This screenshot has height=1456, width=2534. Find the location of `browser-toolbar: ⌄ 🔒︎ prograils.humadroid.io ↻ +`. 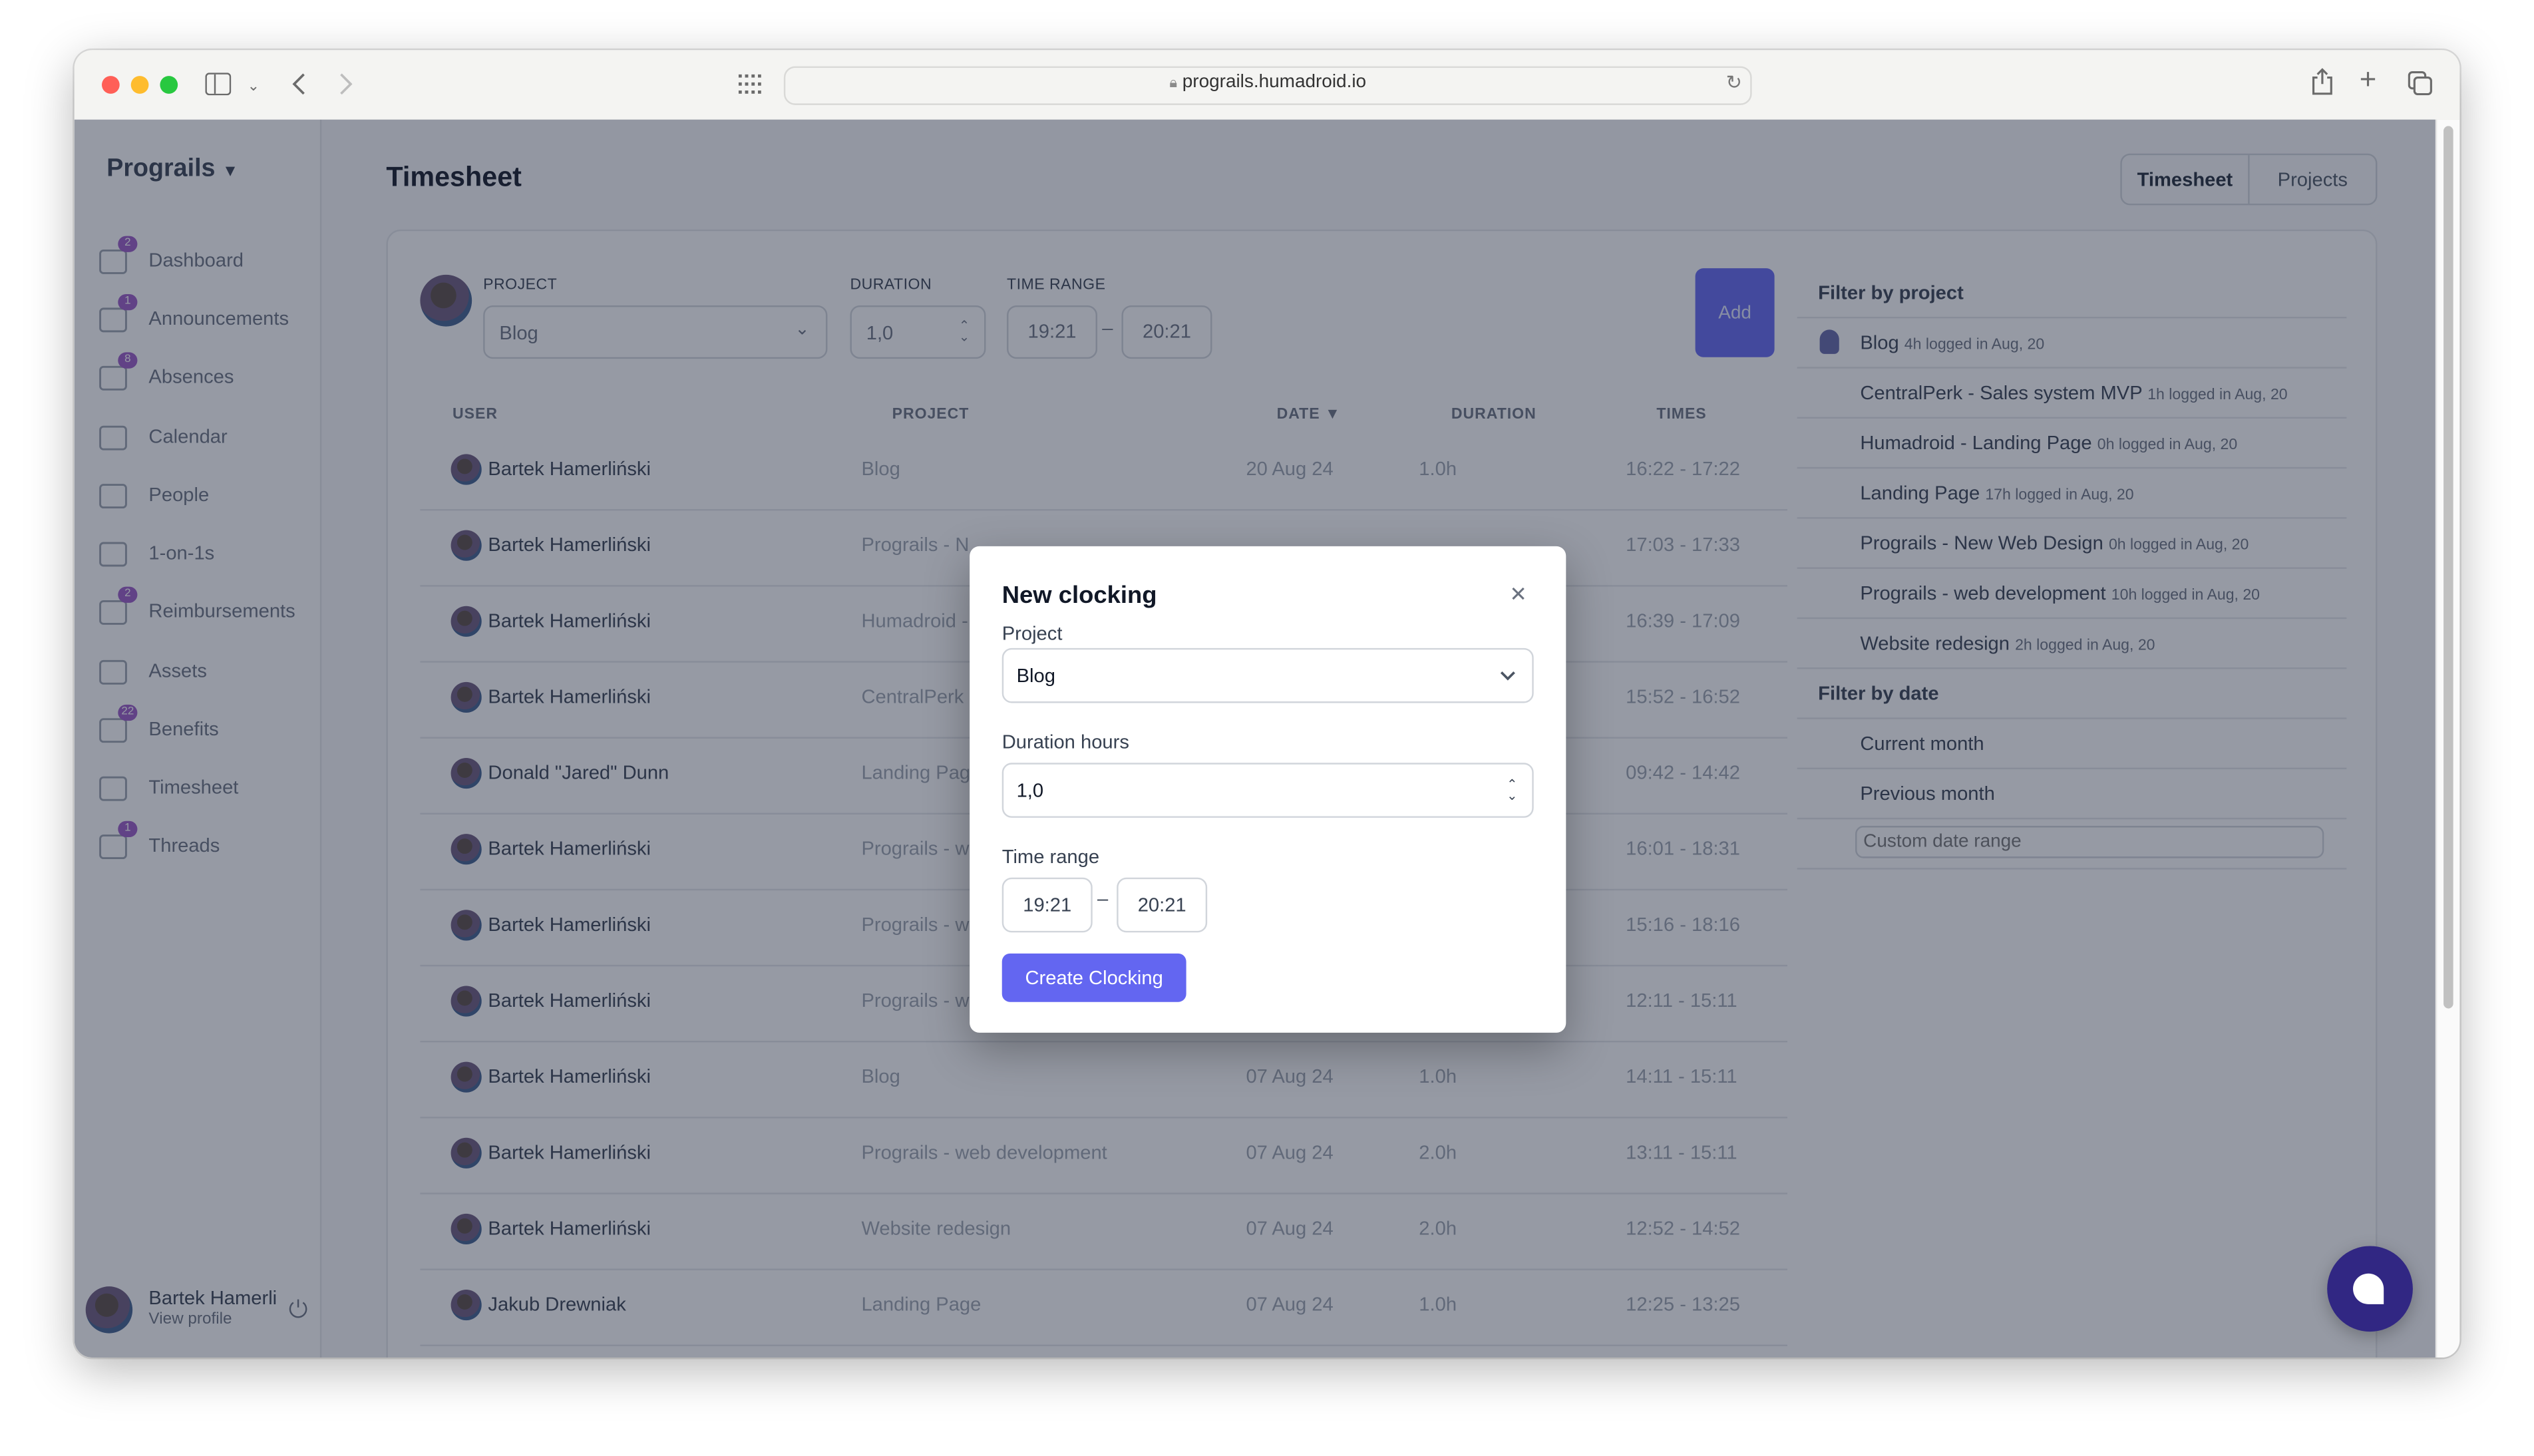

browser-toolbar: ⌄ 🔒︎ prograils.humadroid.io ↻ + is located at coordinates (1267, 86).